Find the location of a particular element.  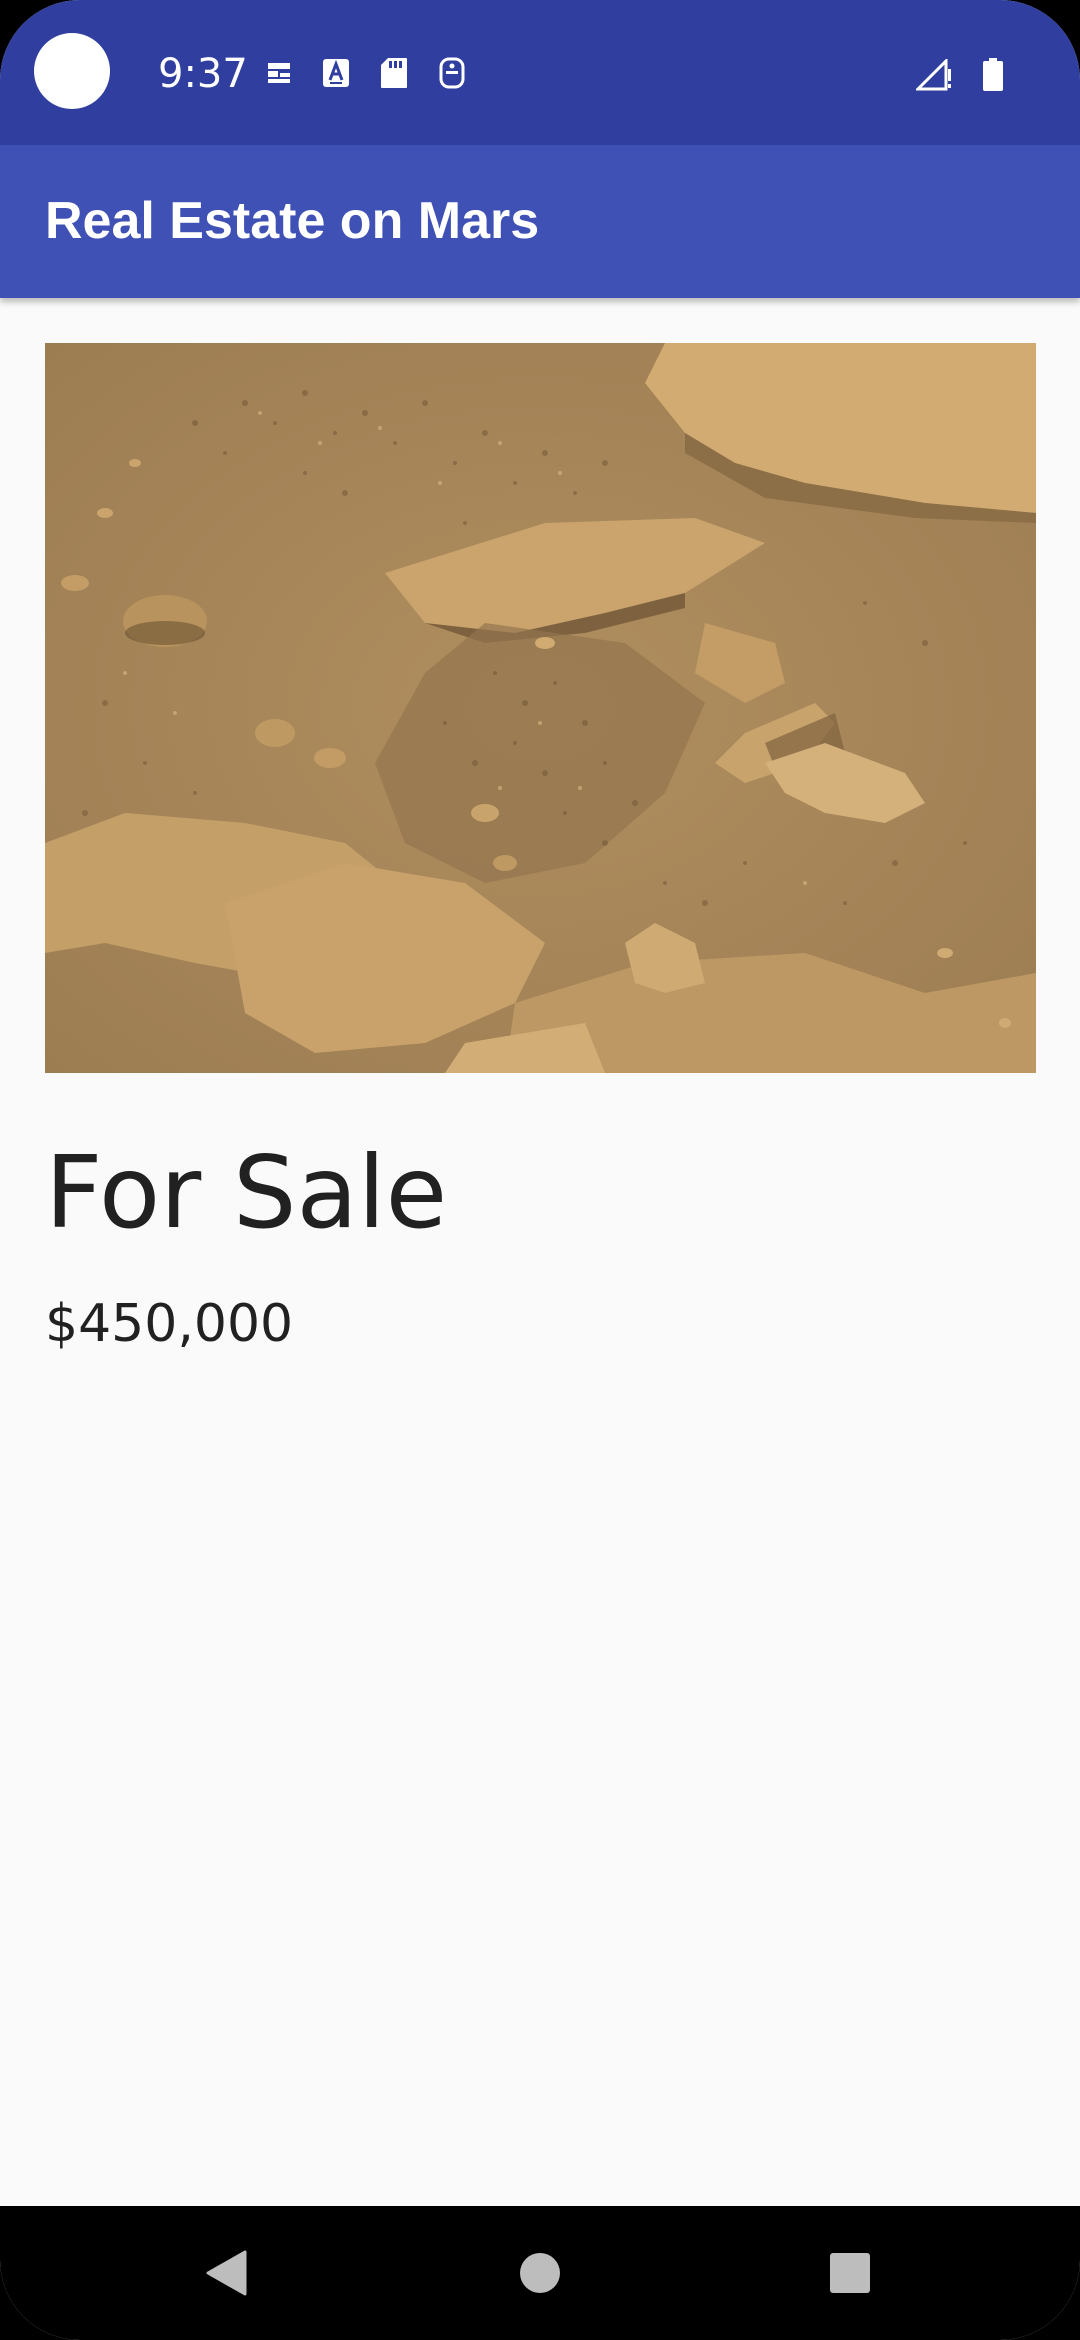

app-bar: Real Estate on Mars is located at coordinates (540, 221).